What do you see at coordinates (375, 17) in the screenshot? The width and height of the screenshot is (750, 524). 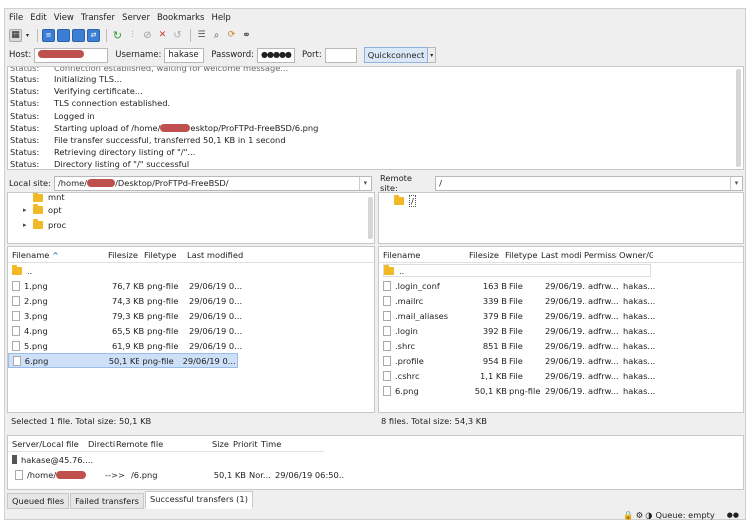 I see `menu-bar: File Edit View Transfer Server Bookmarks Help` at bounding box center [375, 17].